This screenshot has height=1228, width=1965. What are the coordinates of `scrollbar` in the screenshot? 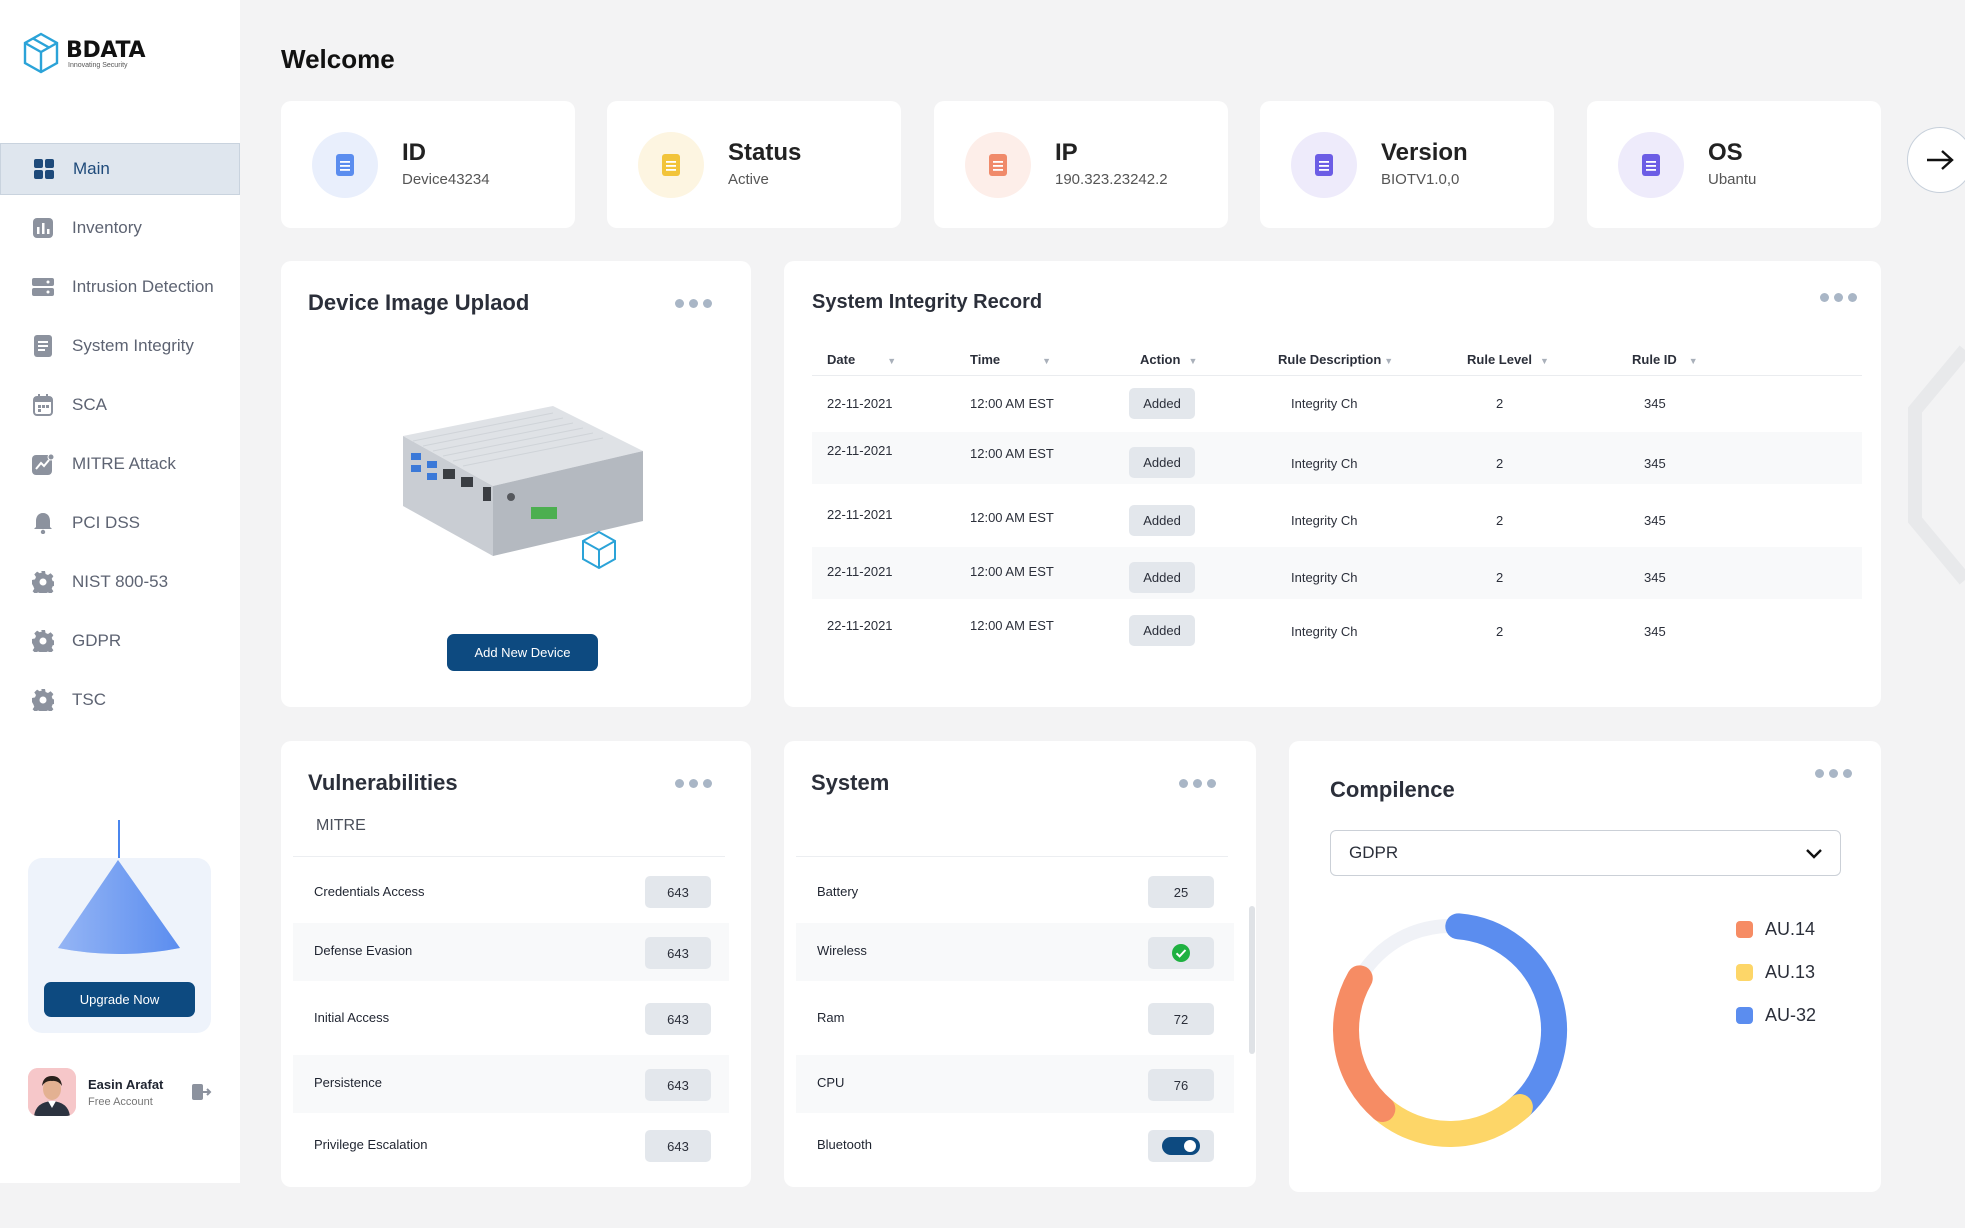 It's located at (1252, 980).